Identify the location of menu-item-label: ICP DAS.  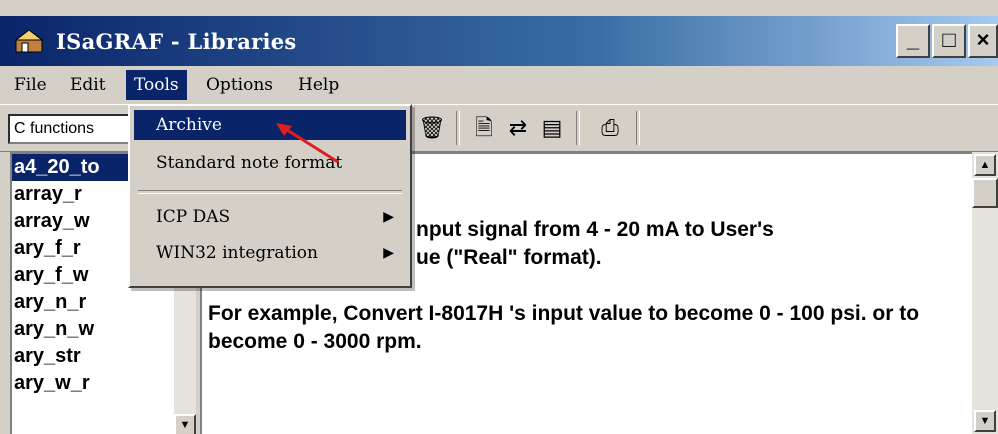
(193, 217).